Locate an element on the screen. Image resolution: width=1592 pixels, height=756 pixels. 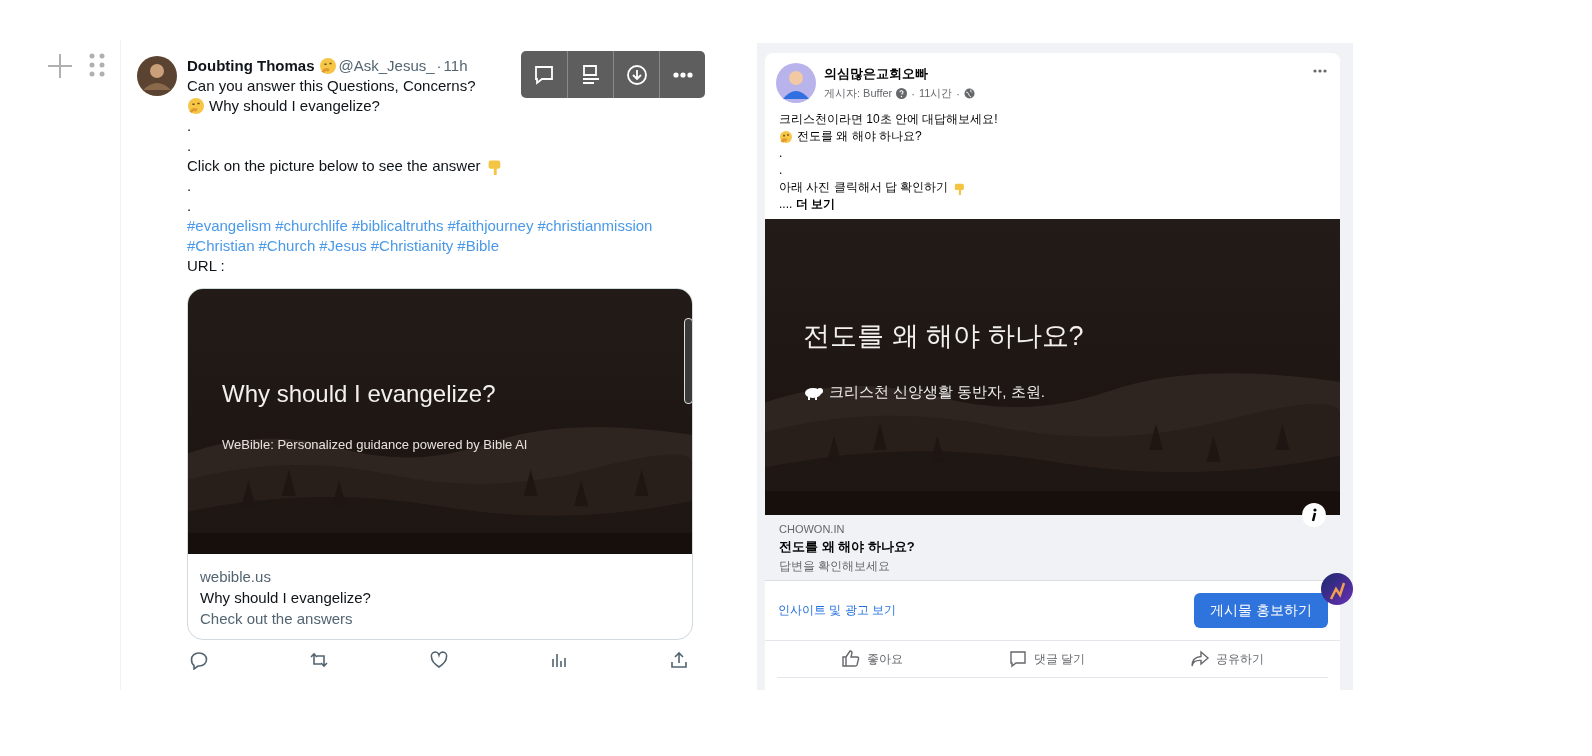
insights-link: 인사이트 및 광고 보기 is located at coordinates (837, 610).